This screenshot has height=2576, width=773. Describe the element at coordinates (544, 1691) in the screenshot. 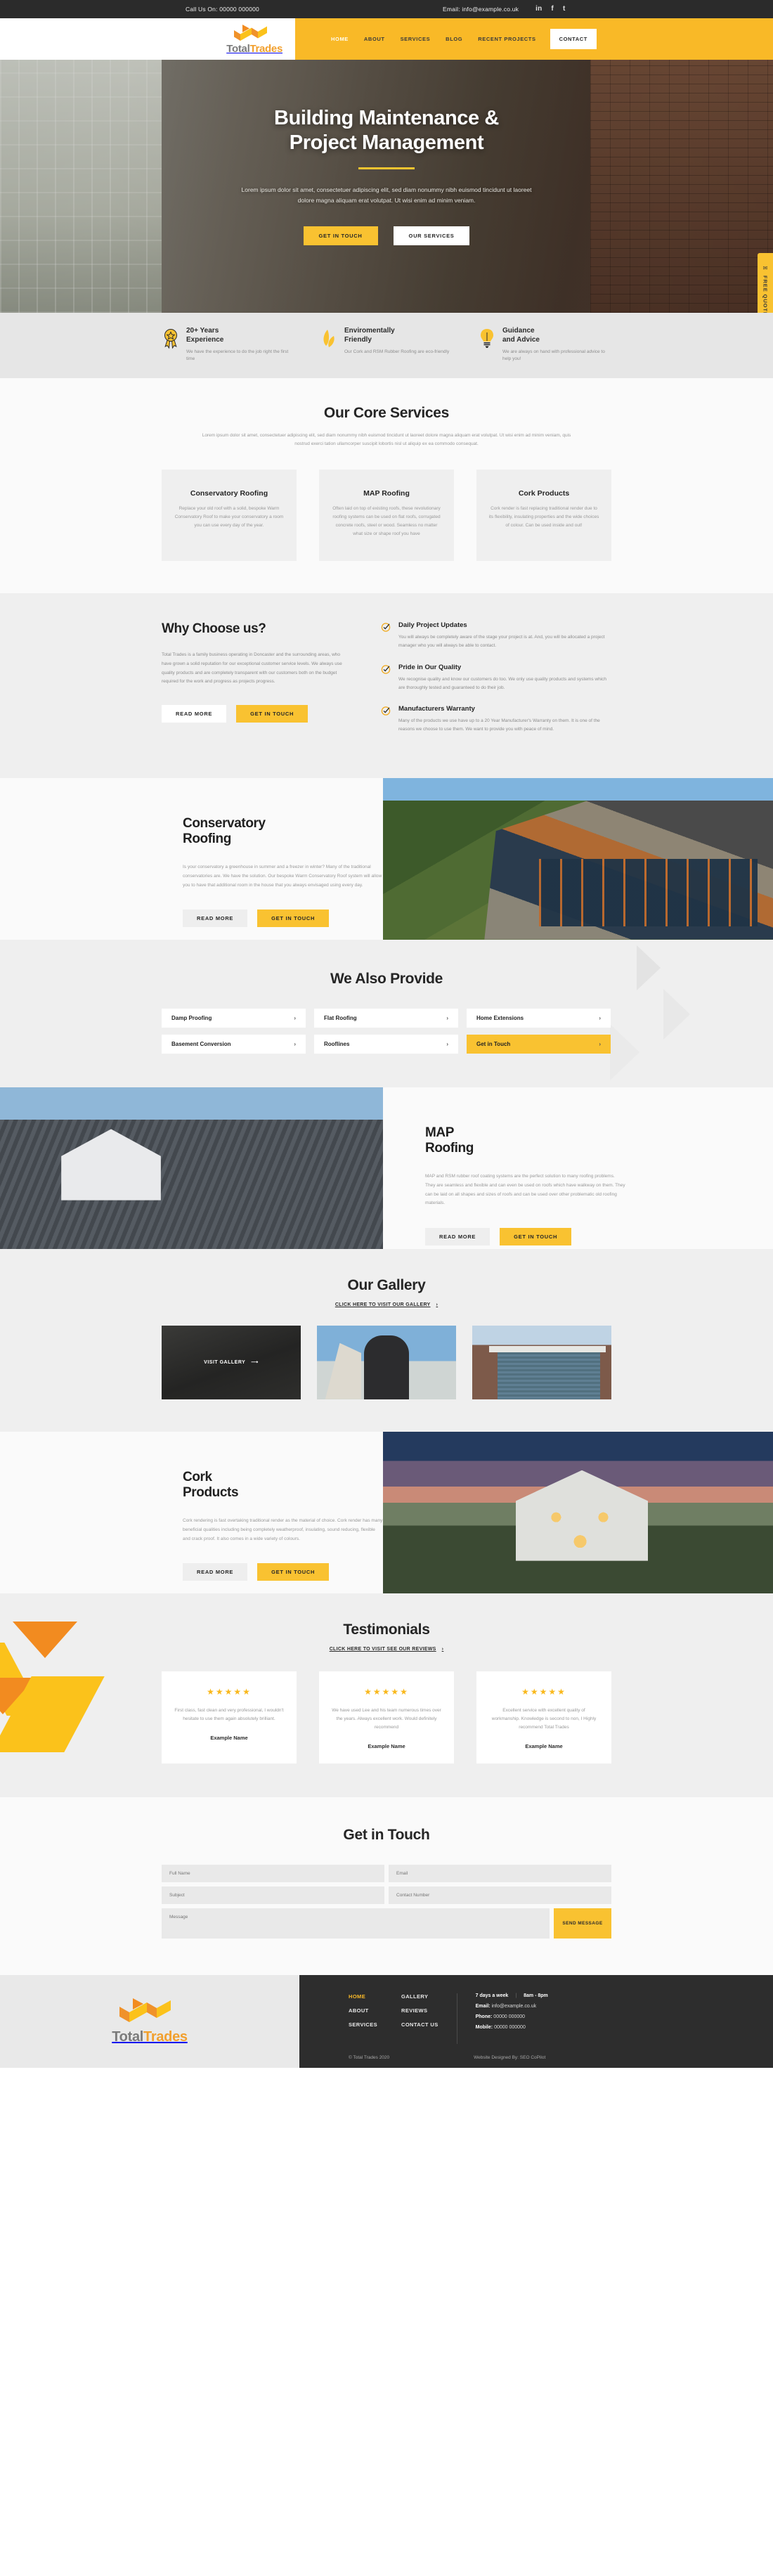

I see `star-rating-icon: ★★★★★` at that location.